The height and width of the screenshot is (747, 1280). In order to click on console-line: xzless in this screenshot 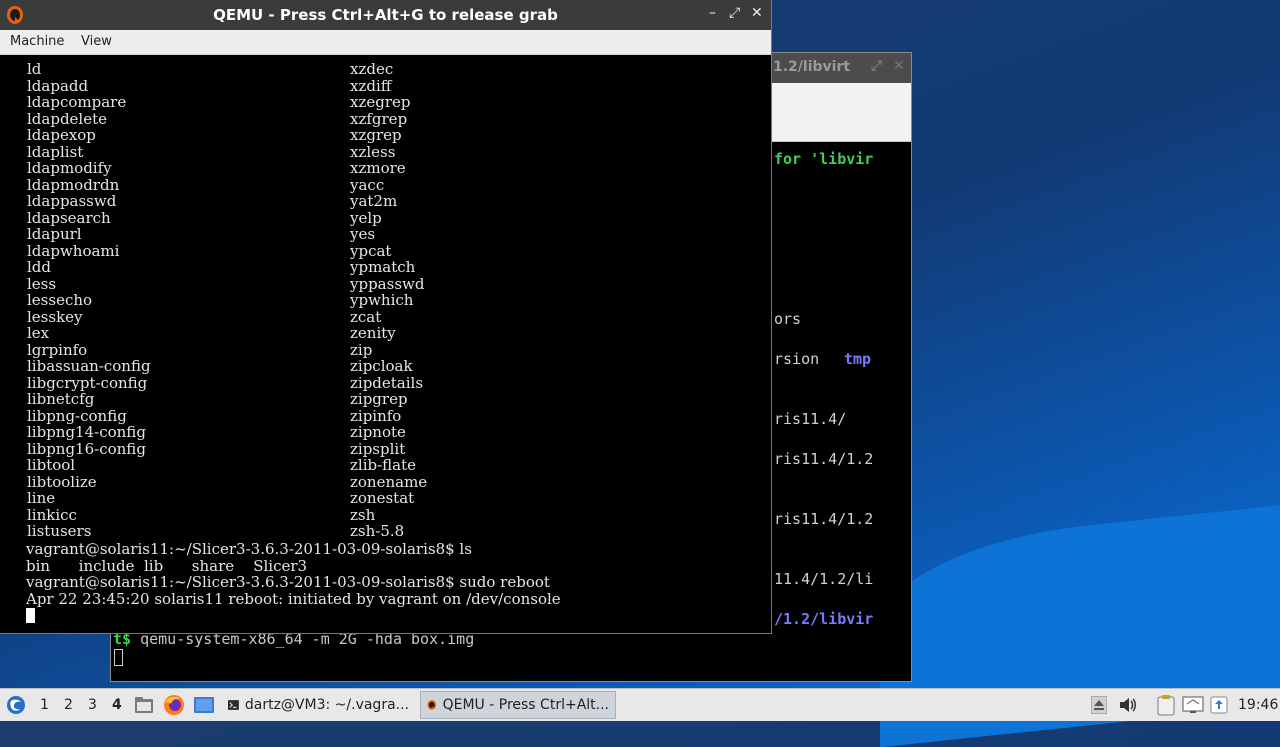, I will do `click(373, 151)`.